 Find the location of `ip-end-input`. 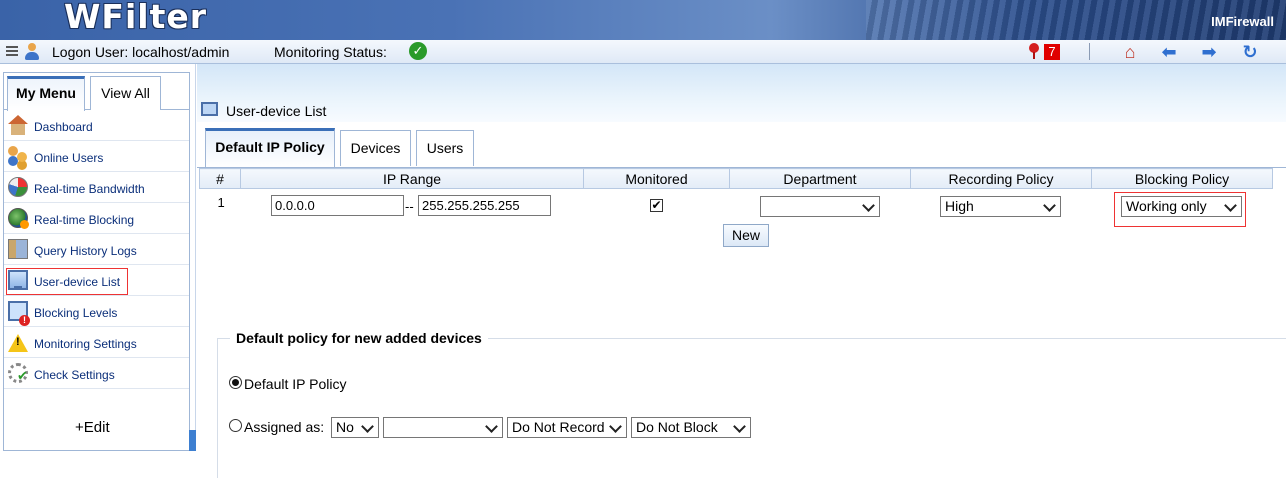

ip-end-input is located at coordinates (484, 205).